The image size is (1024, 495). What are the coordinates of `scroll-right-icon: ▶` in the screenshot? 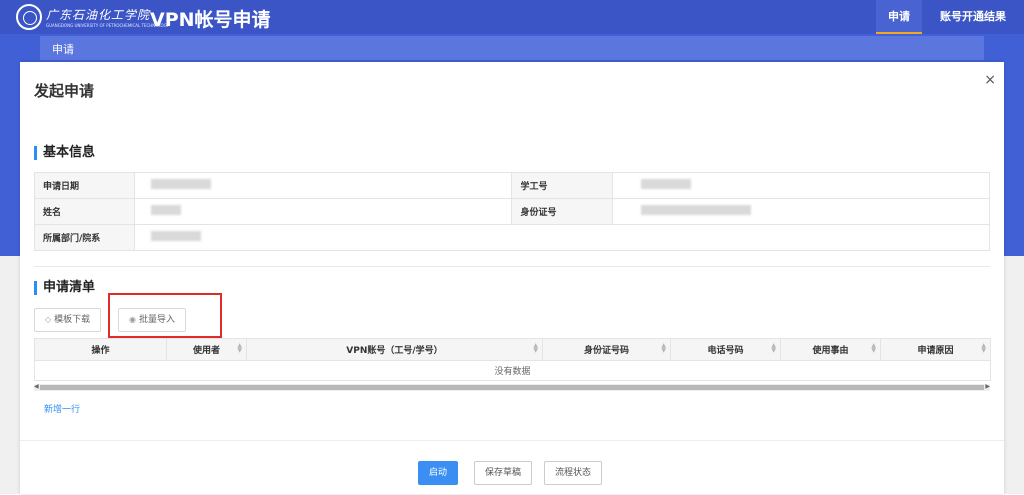 It's located at (987, 386).